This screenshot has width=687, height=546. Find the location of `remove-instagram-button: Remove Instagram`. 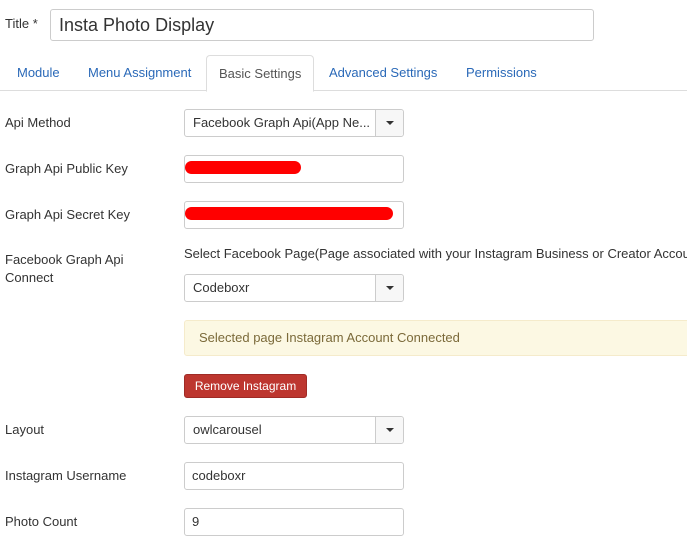

remove-instagram-button: Remove Instagram is located at coordinates (245, 386).